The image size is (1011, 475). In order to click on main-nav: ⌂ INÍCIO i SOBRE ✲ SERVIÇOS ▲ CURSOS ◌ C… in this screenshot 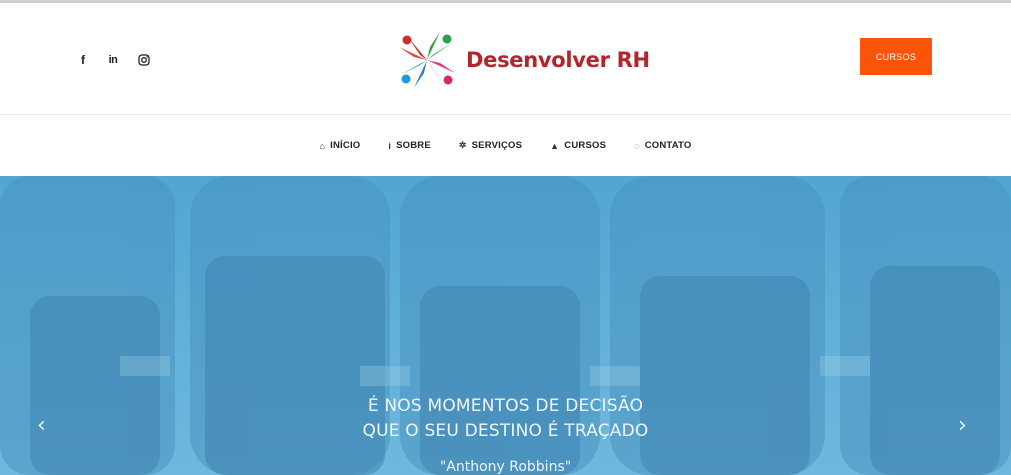, I will do `click(505, 145)`.